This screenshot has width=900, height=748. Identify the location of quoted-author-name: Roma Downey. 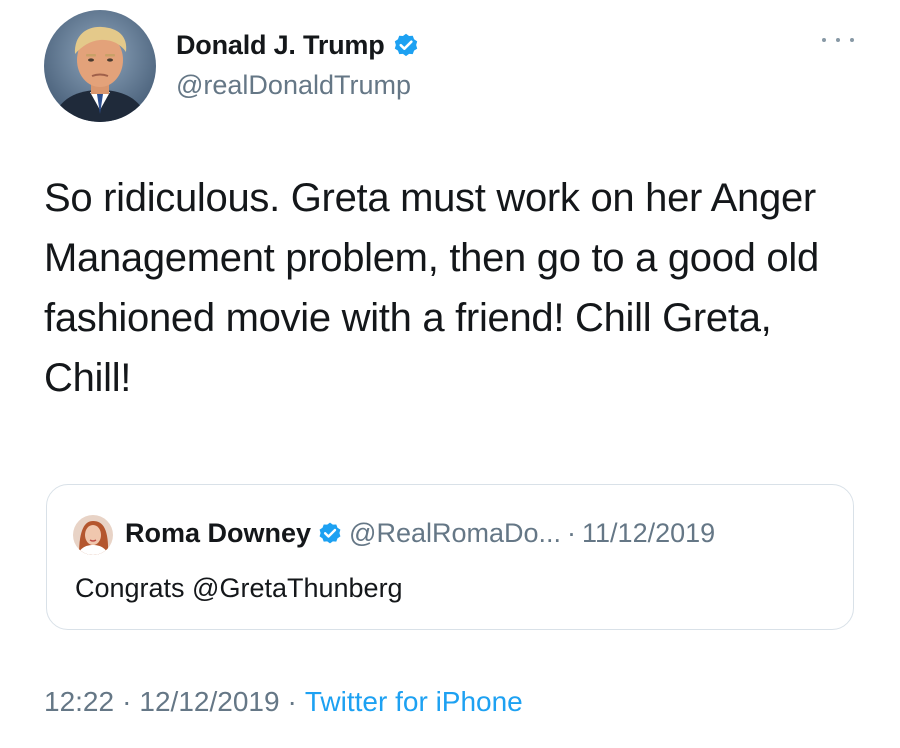
(218, 533).